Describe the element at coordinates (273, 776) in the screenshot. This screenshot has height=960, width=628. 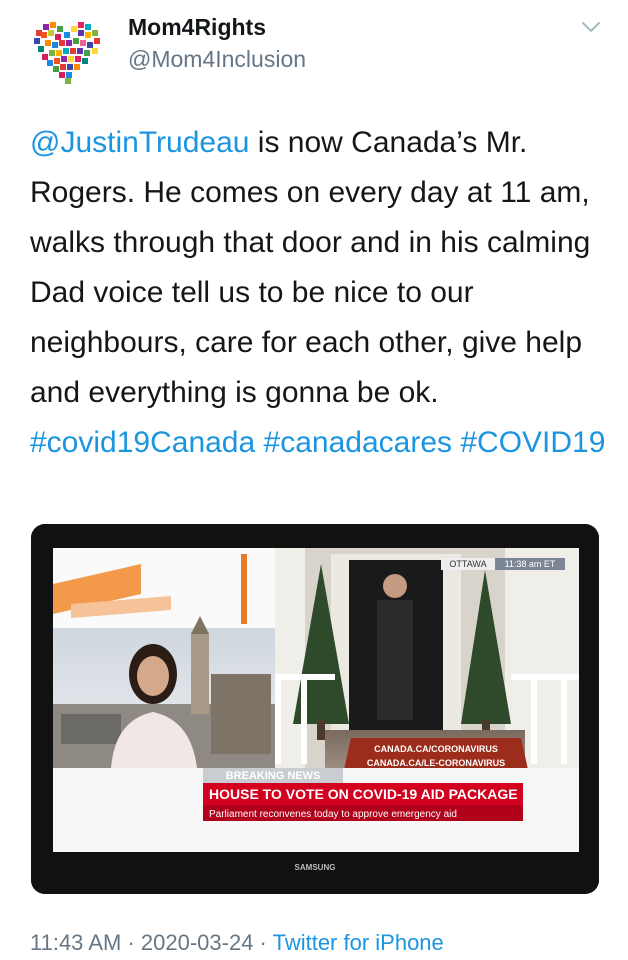
I see `breaking-news-label: BREAKING NEWS` at that location.